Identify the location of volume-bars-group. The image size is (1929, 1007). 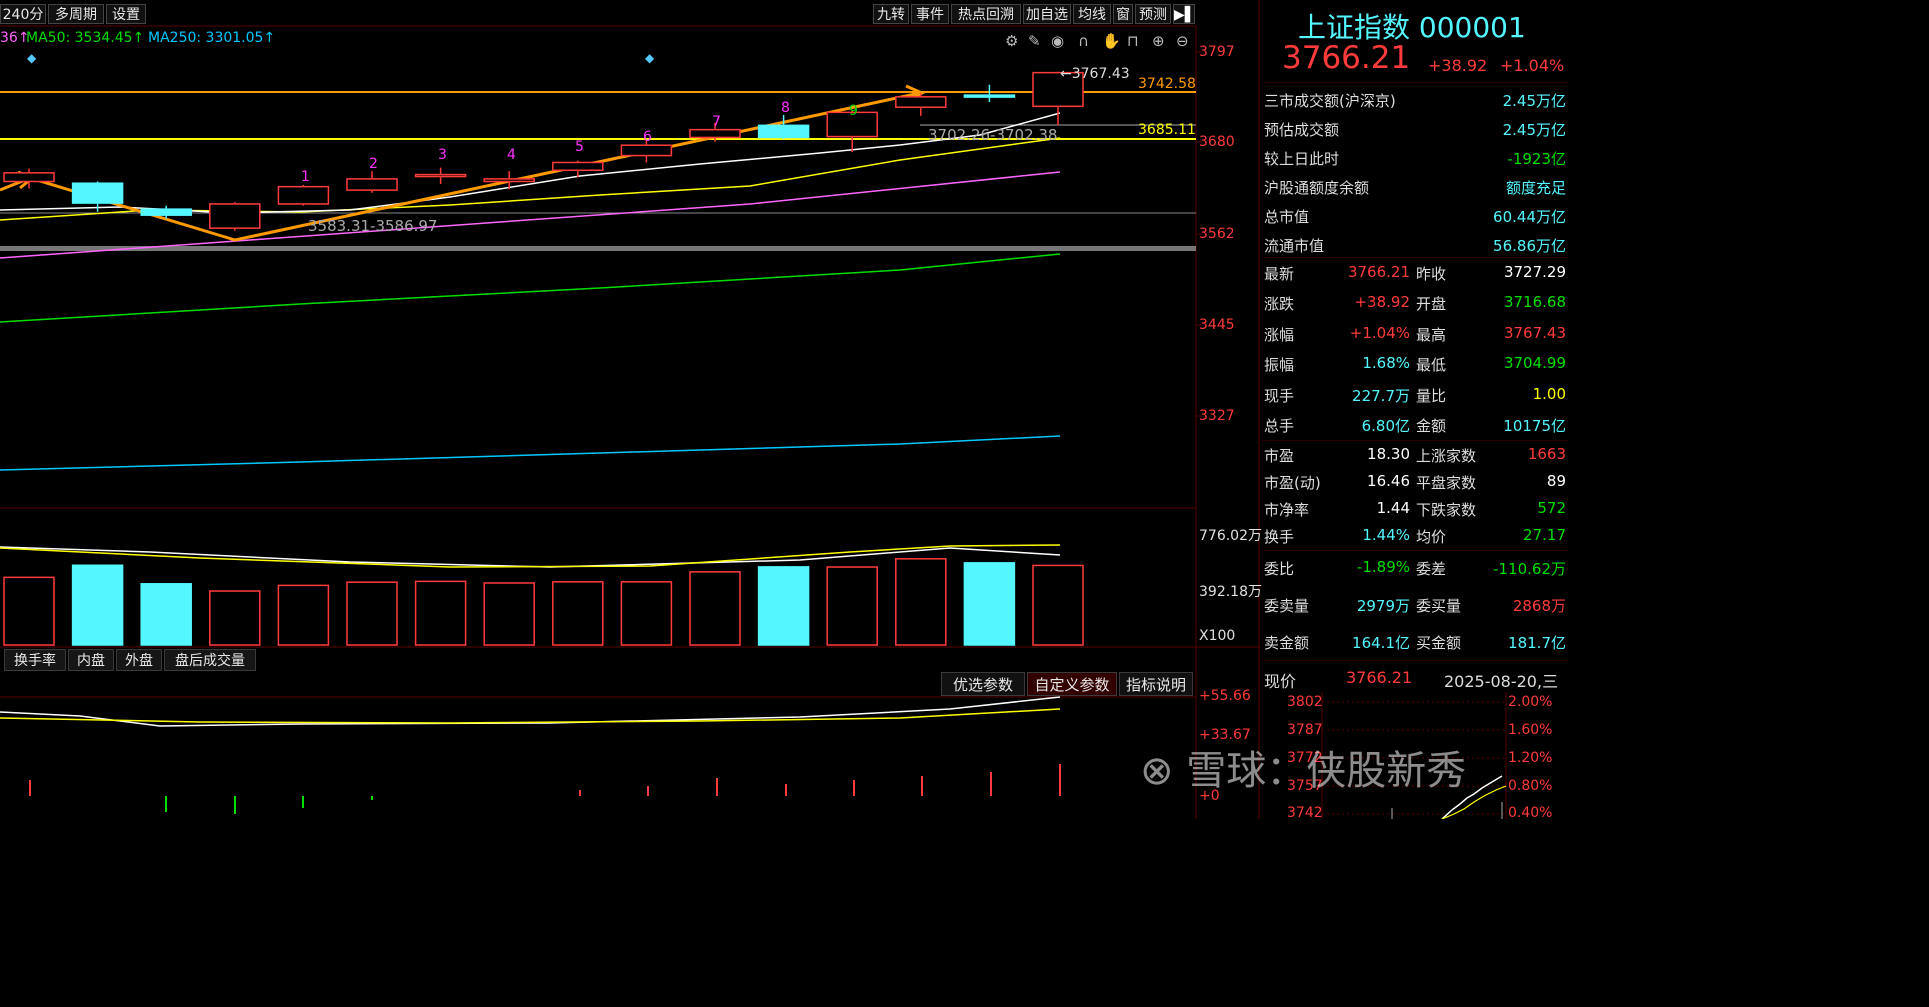
(543, 602).